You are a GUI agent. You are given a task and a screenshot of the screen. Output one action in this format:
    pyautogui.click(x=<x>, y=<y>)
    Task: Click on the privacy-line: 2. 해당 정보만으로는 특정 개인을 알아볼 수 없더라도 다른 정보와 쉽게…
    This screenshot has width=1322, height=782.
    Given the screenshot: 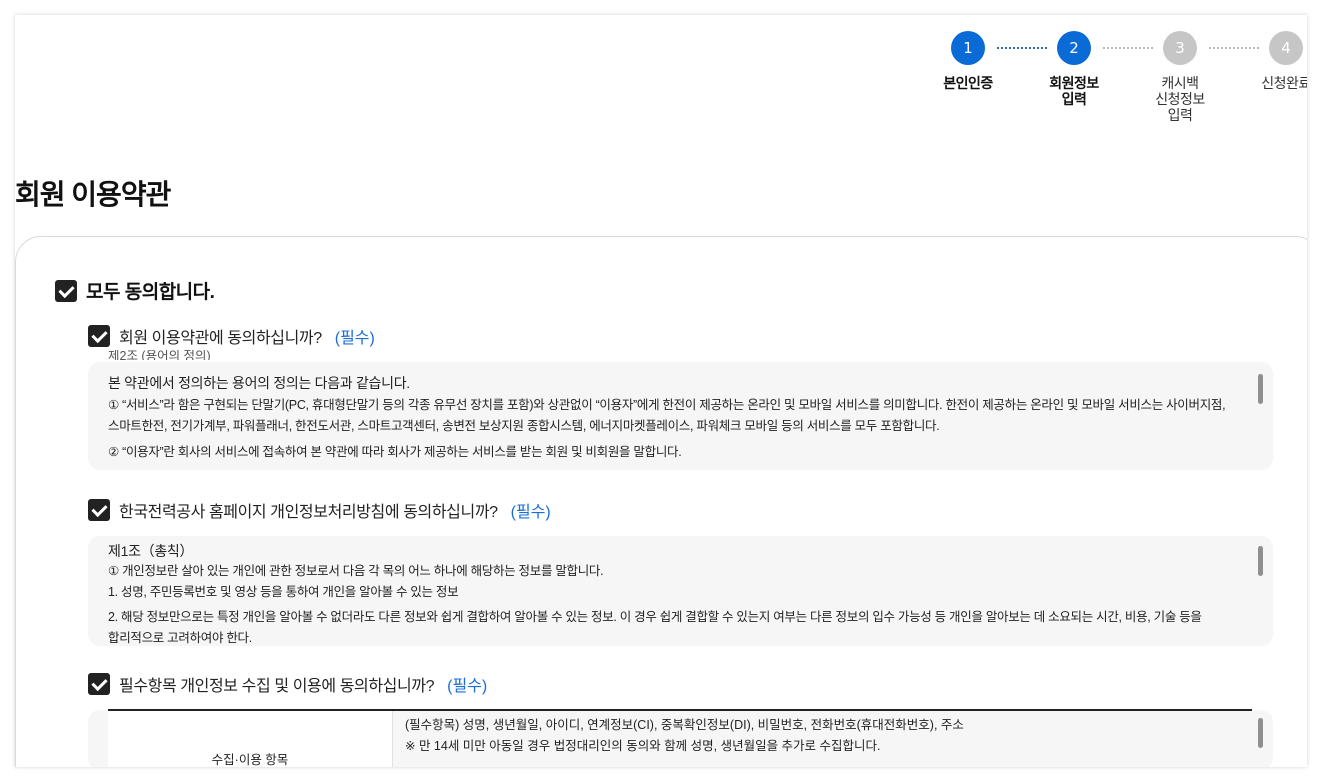 What is the action you would take?
    pyautogui.click(x=655, y=617)
    